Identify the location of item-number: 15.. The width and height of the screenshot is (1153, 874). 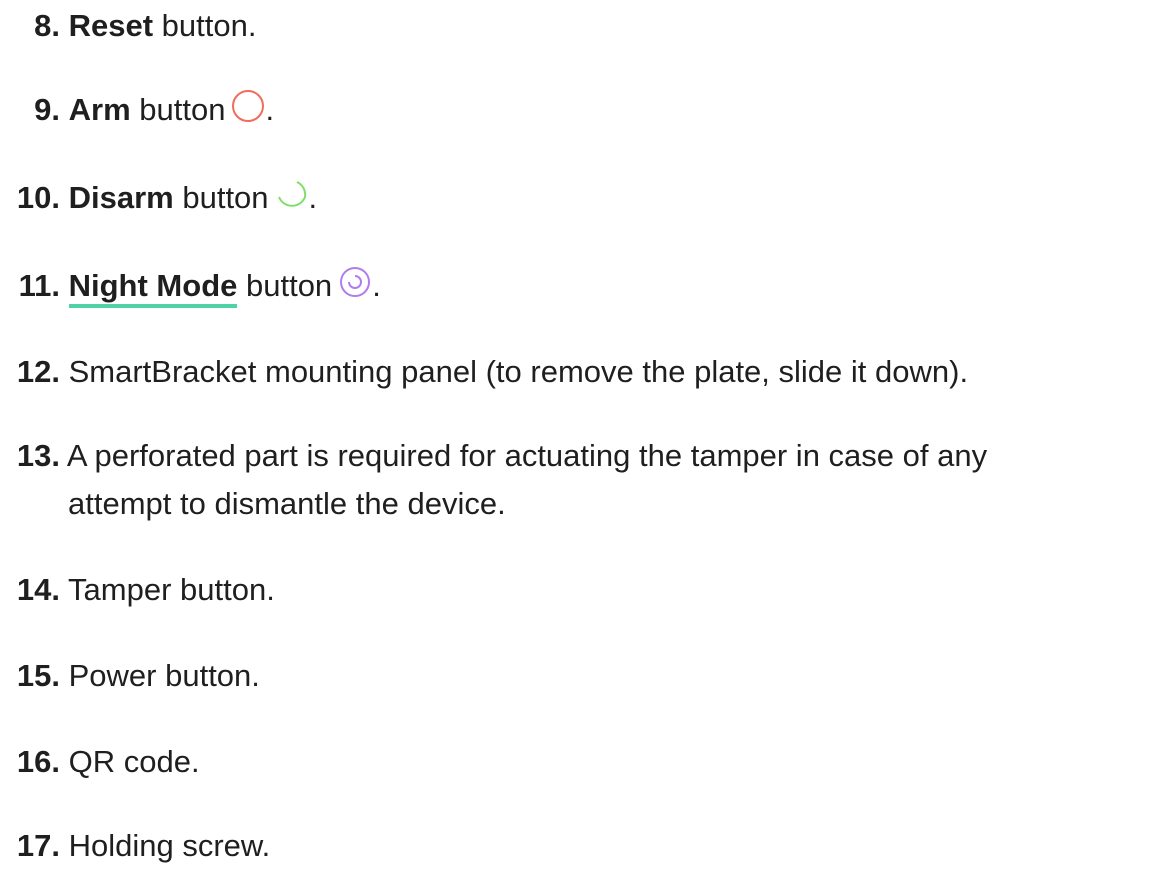
(38, 675).